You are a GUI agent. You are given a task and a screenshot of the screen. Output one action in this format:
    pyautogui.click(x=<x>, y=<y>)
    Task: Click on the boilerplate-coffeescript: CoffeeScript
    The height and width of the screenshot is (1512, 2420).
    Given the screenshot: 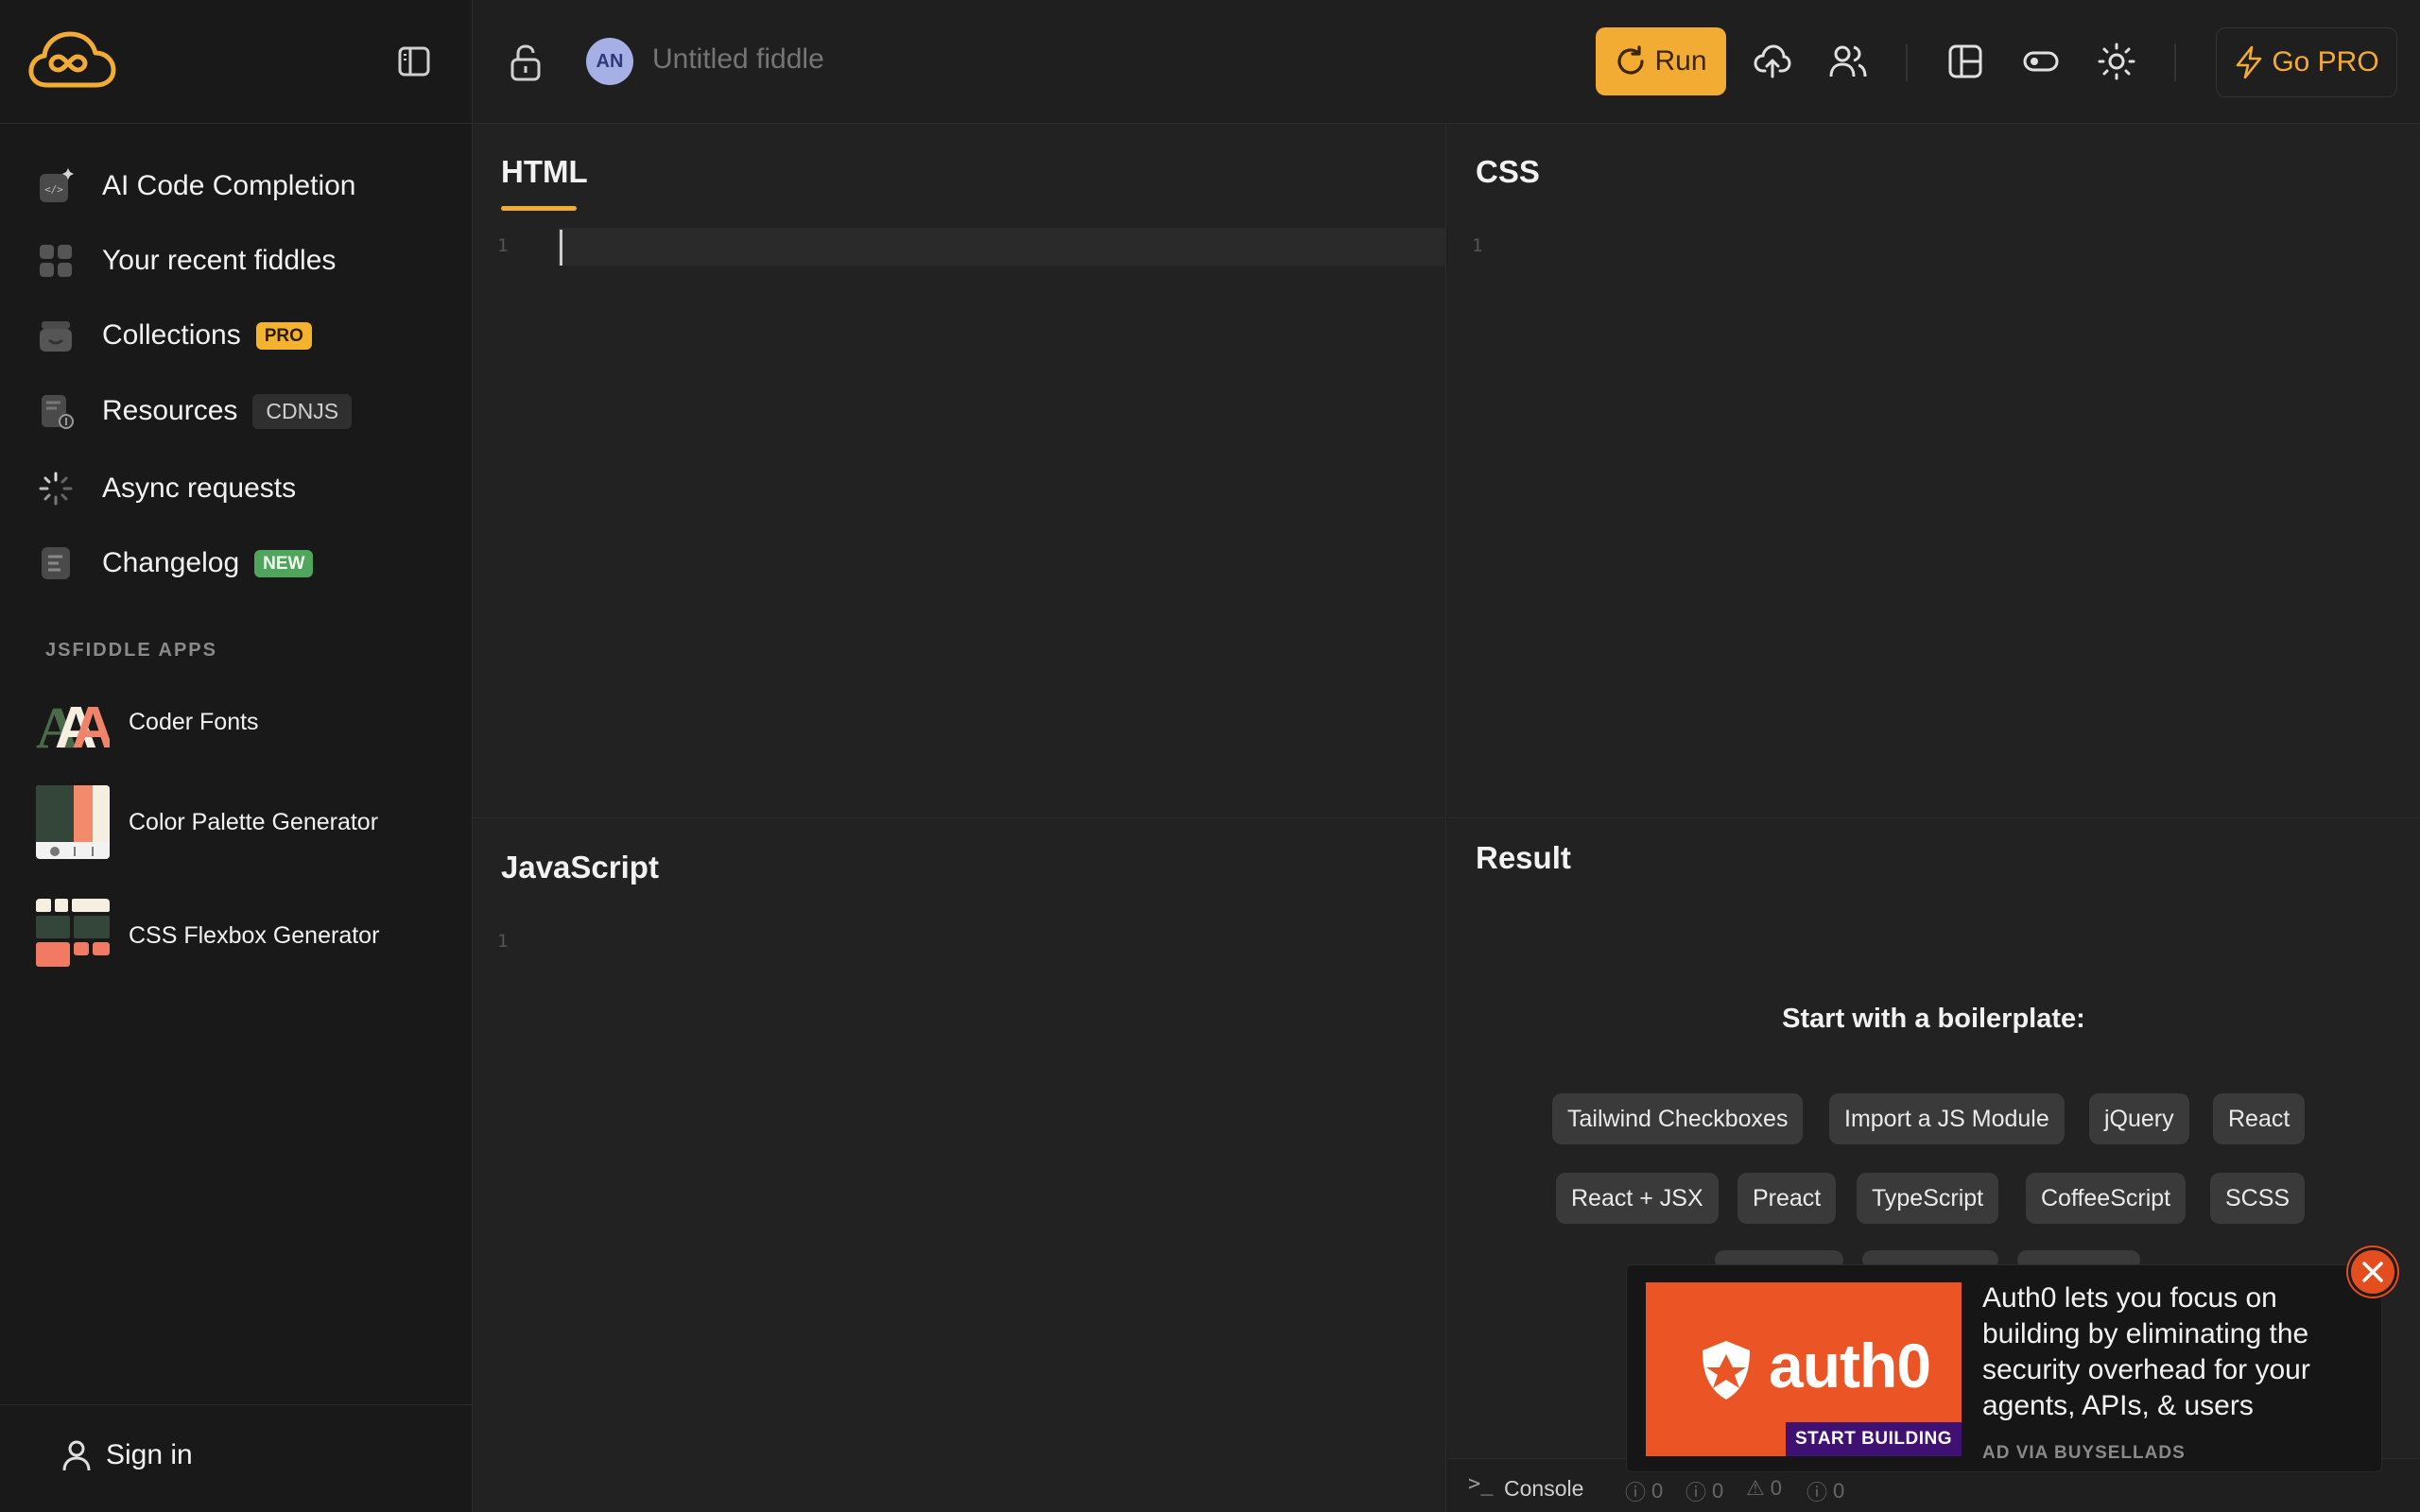 What is the action you would take?
    pyautogui.click(x=2106, y=1198)
    